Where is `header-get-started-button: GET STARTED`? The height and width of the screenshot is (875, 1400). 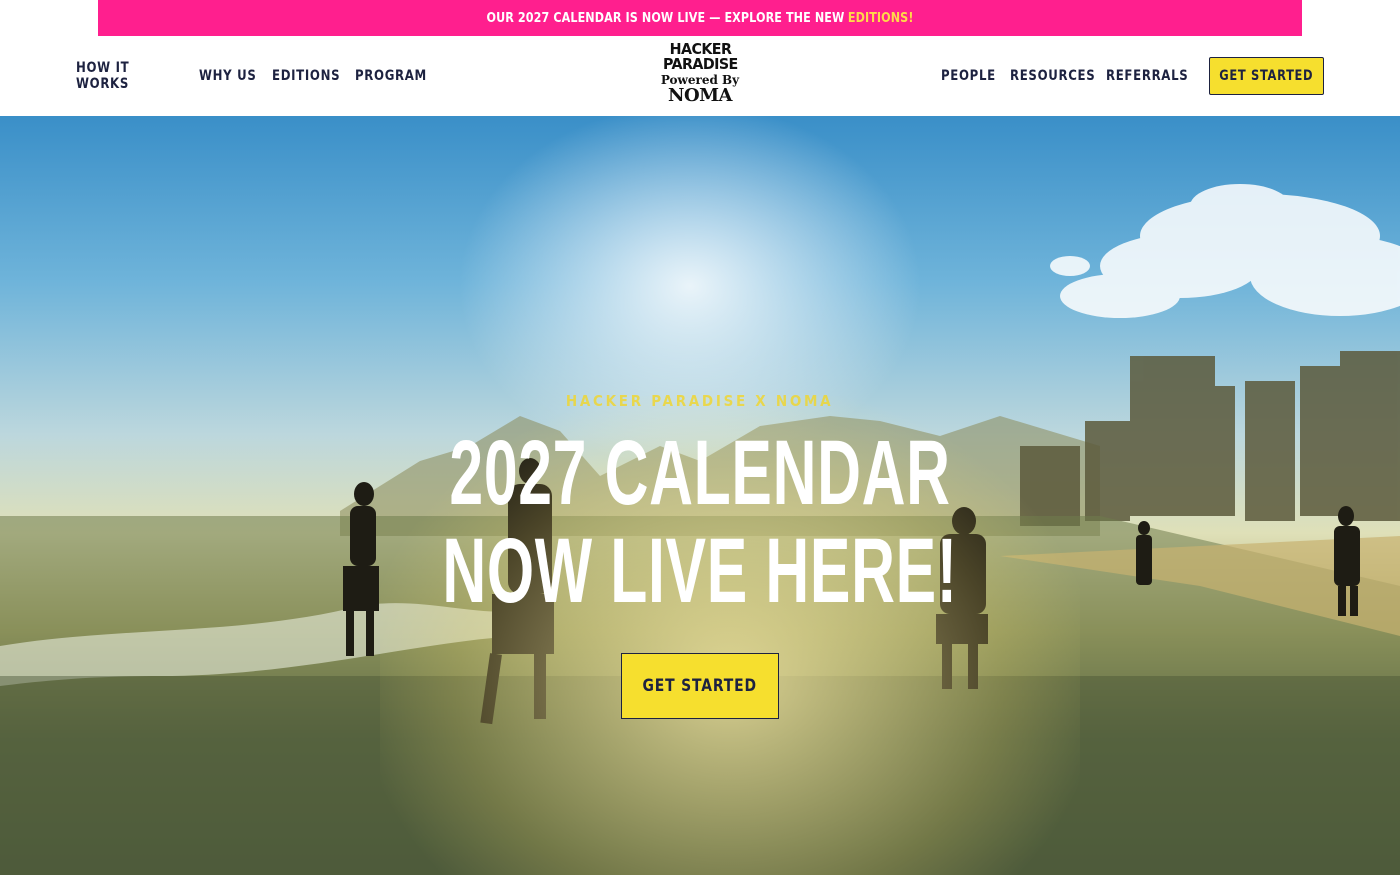
header-get-started-button: GET STARTED is located at coordinates (1266, 76).